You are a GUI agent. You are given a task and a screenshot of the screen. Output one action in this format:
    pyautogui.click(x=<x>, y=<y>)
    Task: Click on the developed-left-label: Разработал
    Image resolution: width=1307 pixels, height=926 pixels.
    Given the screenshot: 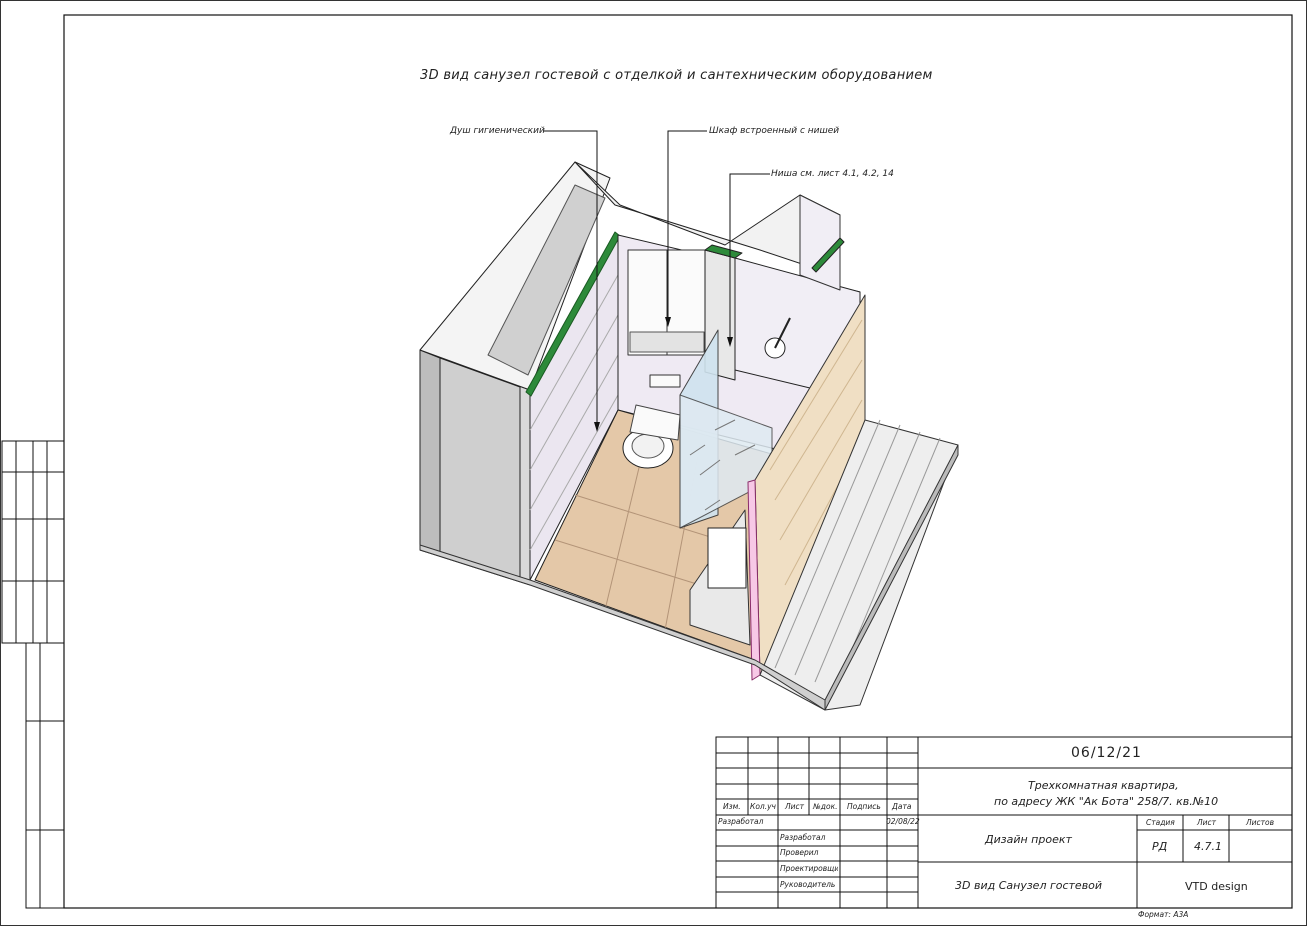 What is the action you would take?
    pyautogui.click(x=741, y=821)
    